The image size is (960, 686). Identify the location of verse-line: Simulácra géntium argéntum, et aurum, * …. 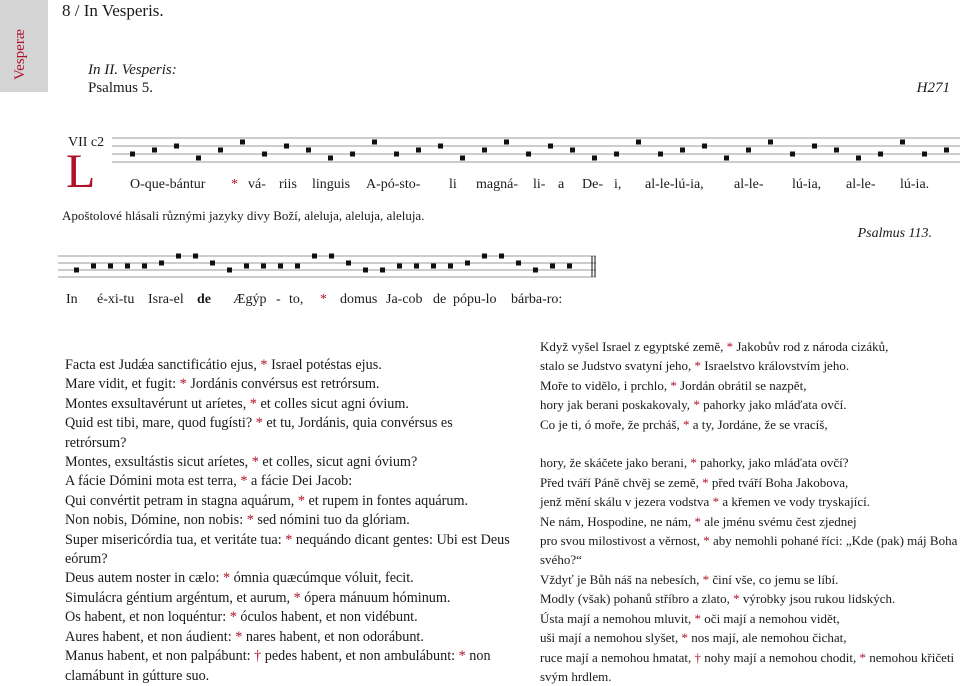
(291, 598).